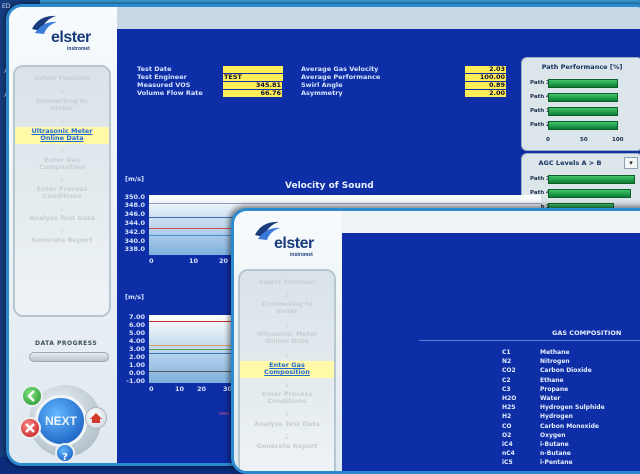 The width and height of the screenshot is (640, 474). Describe the element at coordinates (69, 357) in the screenshot. I see `data-progress-bar` at that location.